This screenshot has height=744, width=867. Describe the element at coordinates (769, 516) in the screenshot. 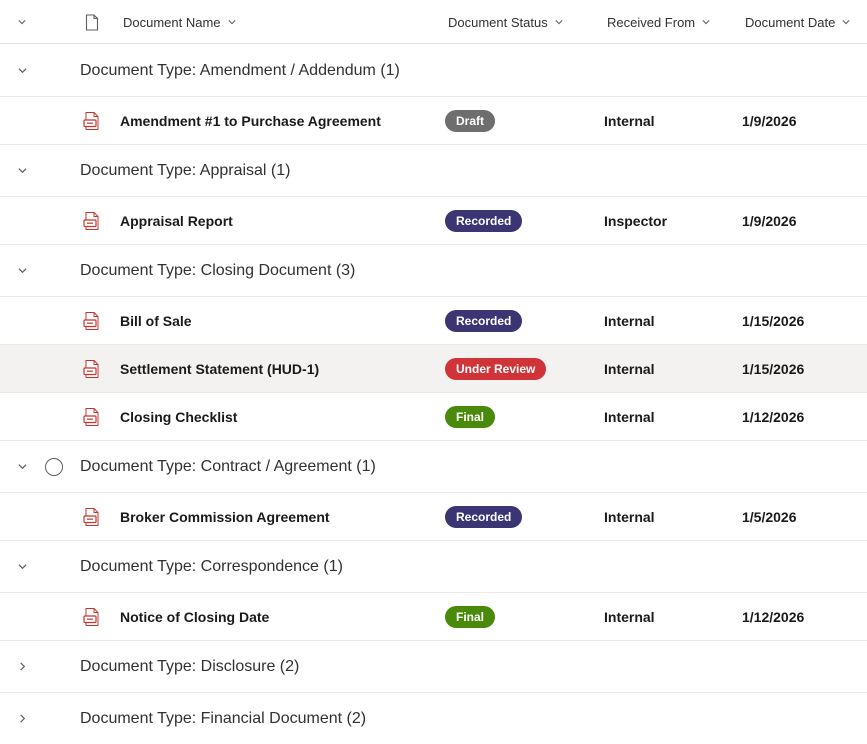

I see `document-date-value: 1/5/2026` at that location.